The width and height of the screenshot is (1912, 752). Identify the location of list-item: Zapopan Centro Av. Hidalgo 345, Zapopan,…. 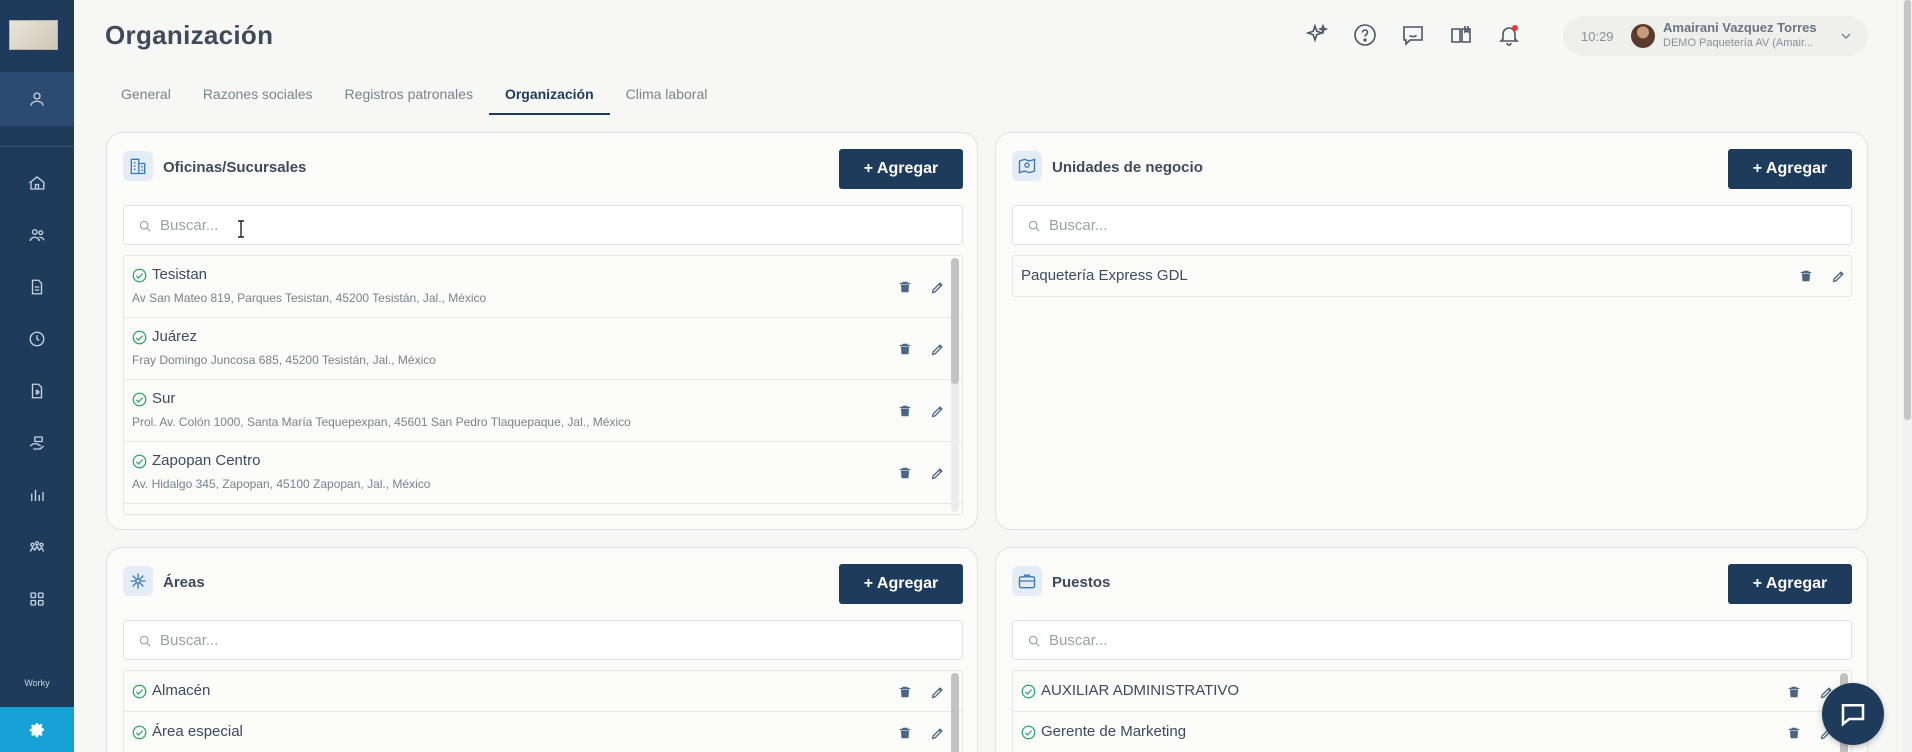
(543, 473).